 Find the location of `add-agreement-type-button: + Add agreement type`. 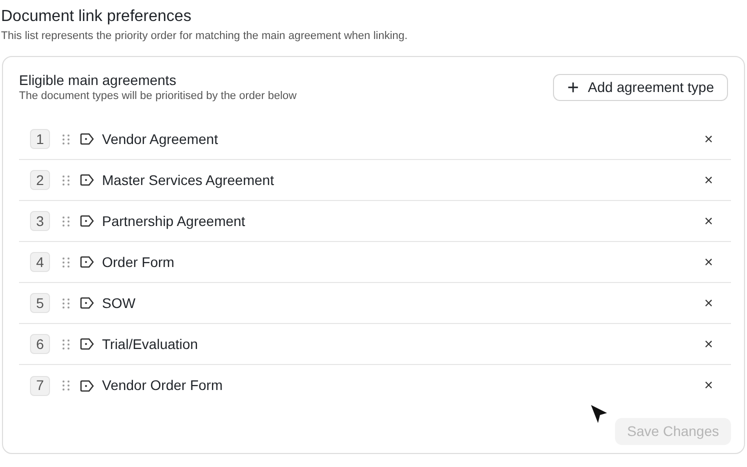

add-agreement-type-button: + Add agreement type is located at coordinates (640, 87).